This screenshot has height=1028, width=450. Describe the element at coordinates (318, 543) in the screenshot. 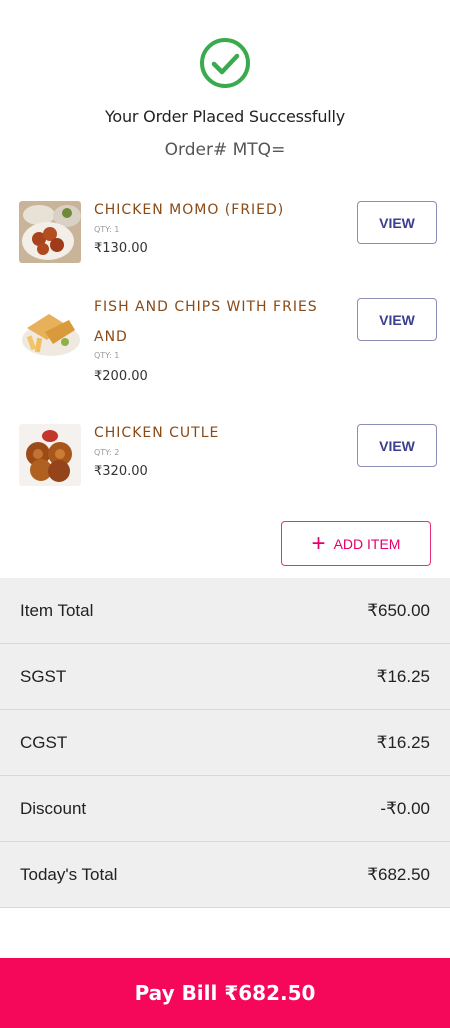

I see `plus-icon: +` at that location.